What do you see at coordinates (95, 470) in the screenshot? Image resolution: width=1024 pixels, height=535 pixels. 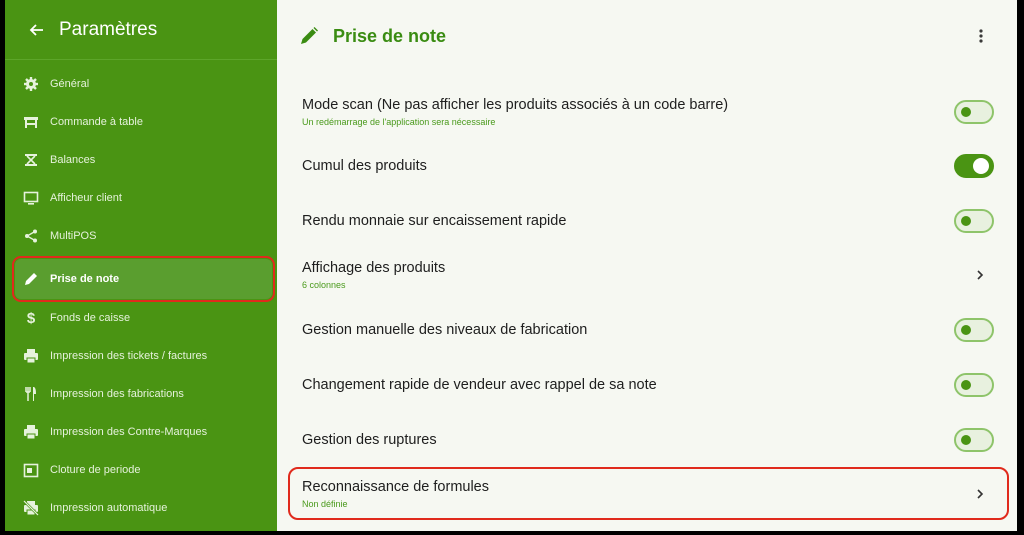 I see `sidebar-item-label: Cloture de periode` at bounding box center [95, 470].